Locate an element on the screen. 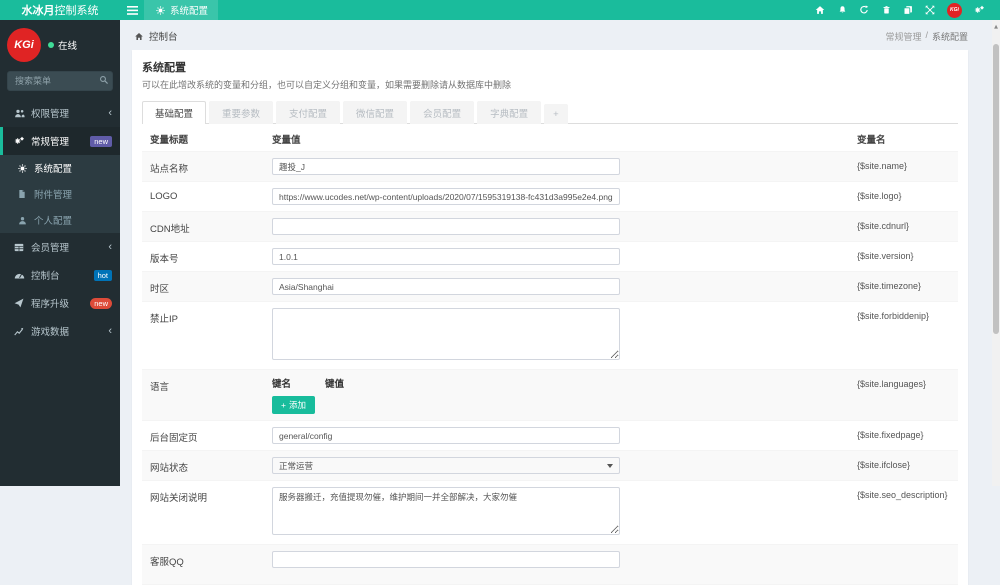 This screenshot has width=1000, height=585. sidebar-item-upgrade: 程序升级 new is located at coordinates (60, 303).